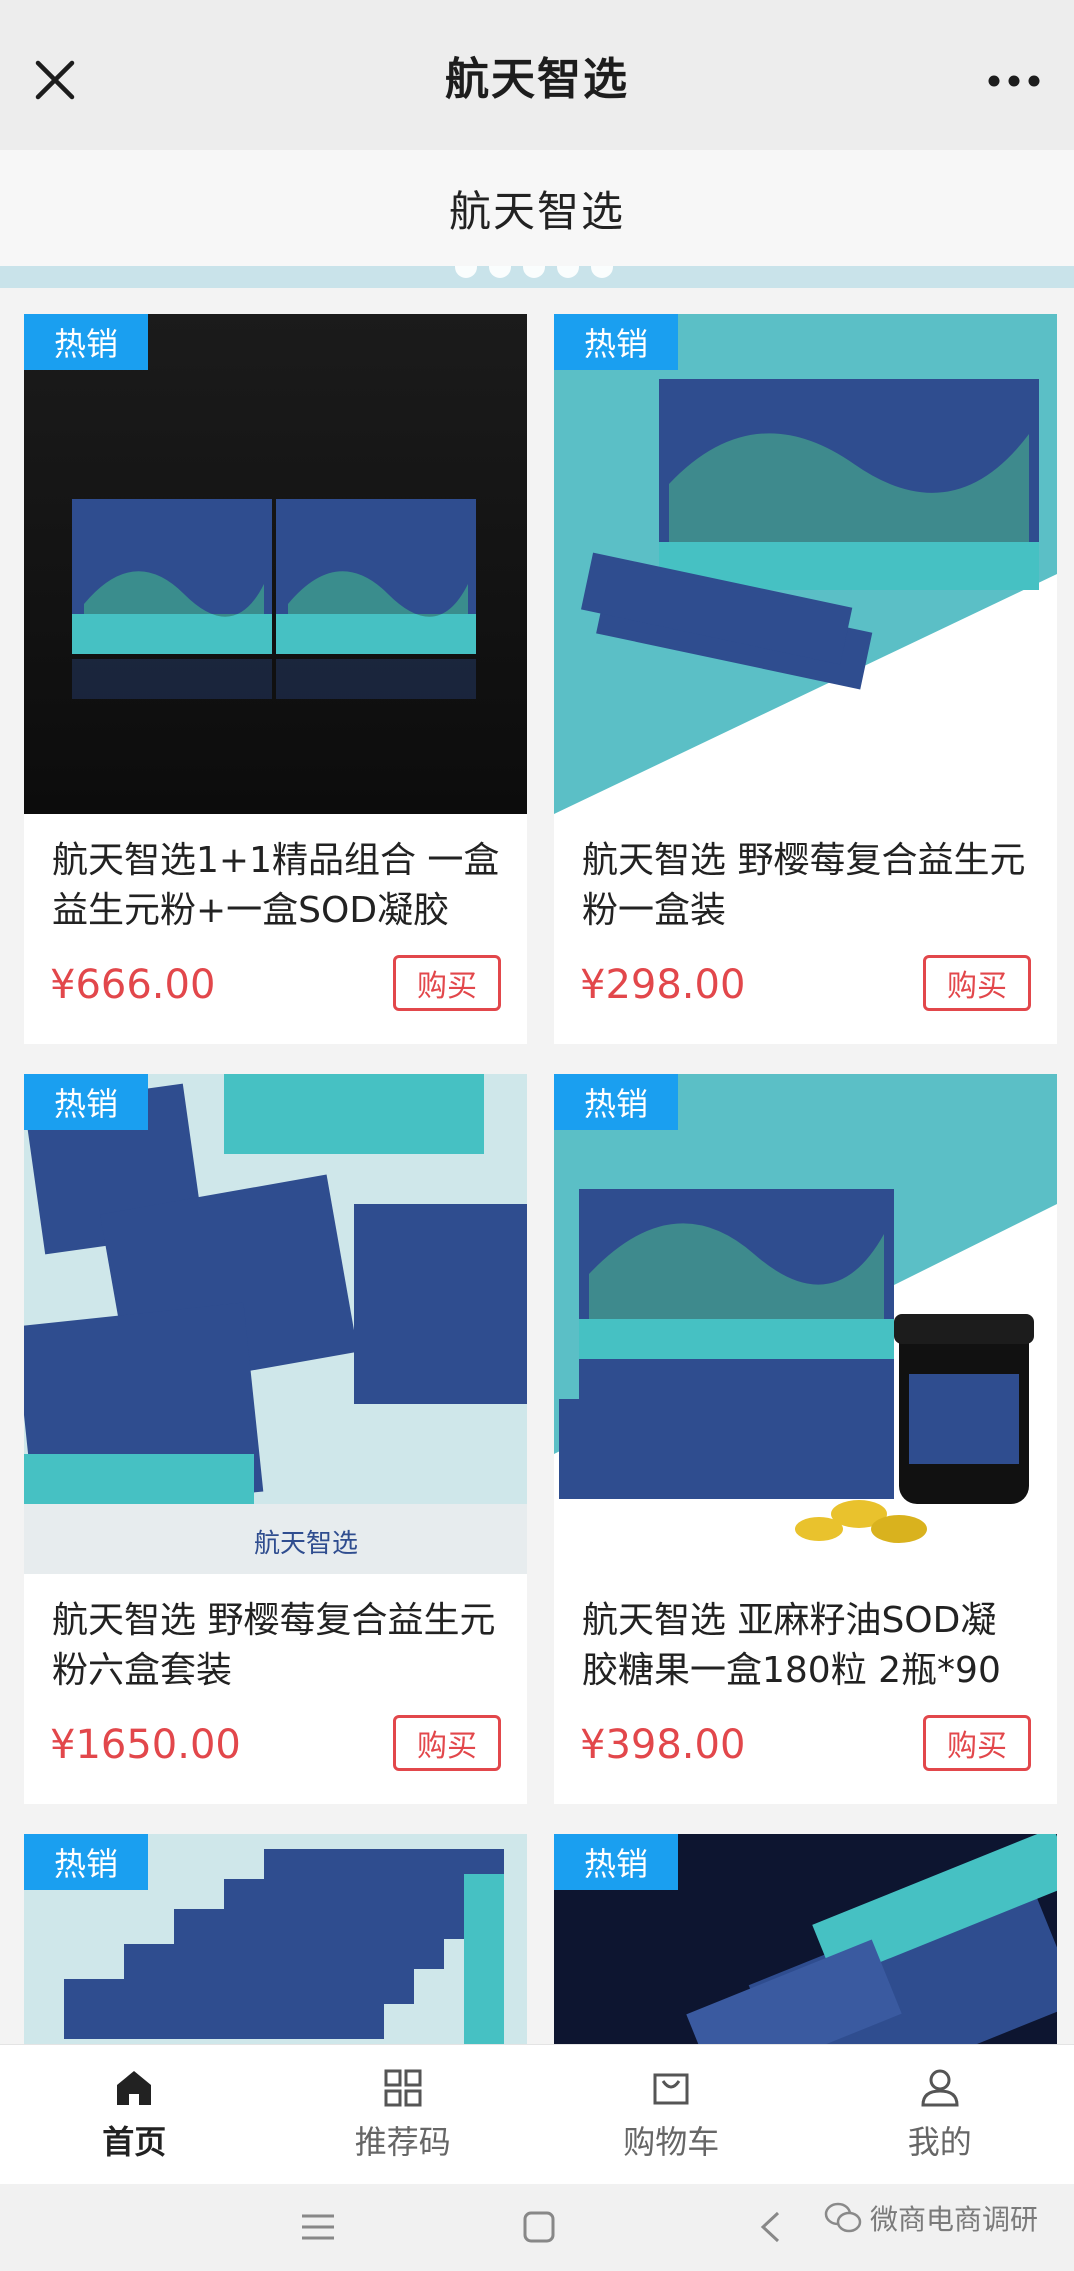 This screenshot has width=1074, height=2271. Describe the element at coordinates (277, 1646) in the screenshot. I see `product-name: 航天智选 野樱莓复合益生元粉六盒套装` at that location.